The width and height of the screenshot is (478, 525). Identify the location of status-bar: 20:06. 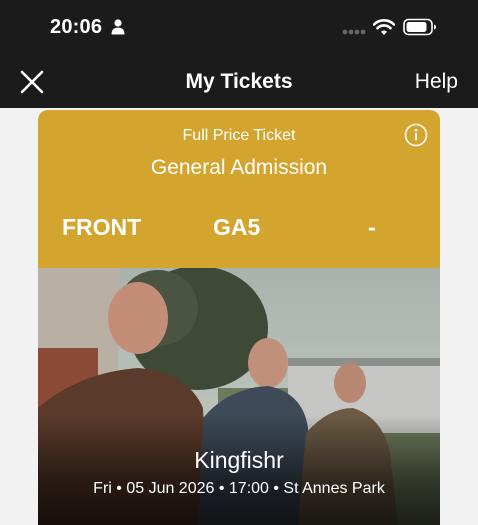
(239, 28).